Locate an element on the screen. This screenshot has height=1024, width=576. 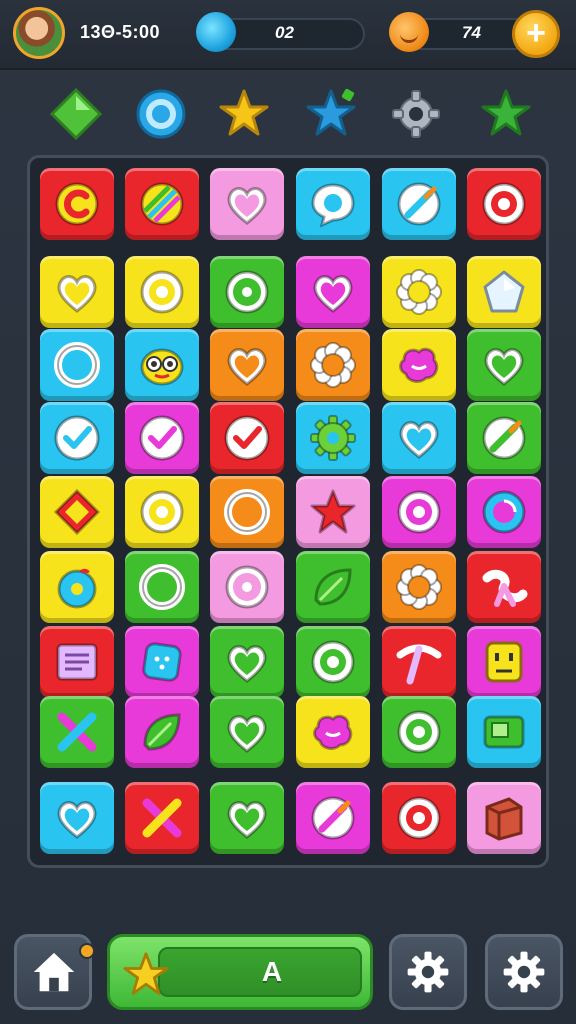
blob-icon is located at coordinates (333, 732).